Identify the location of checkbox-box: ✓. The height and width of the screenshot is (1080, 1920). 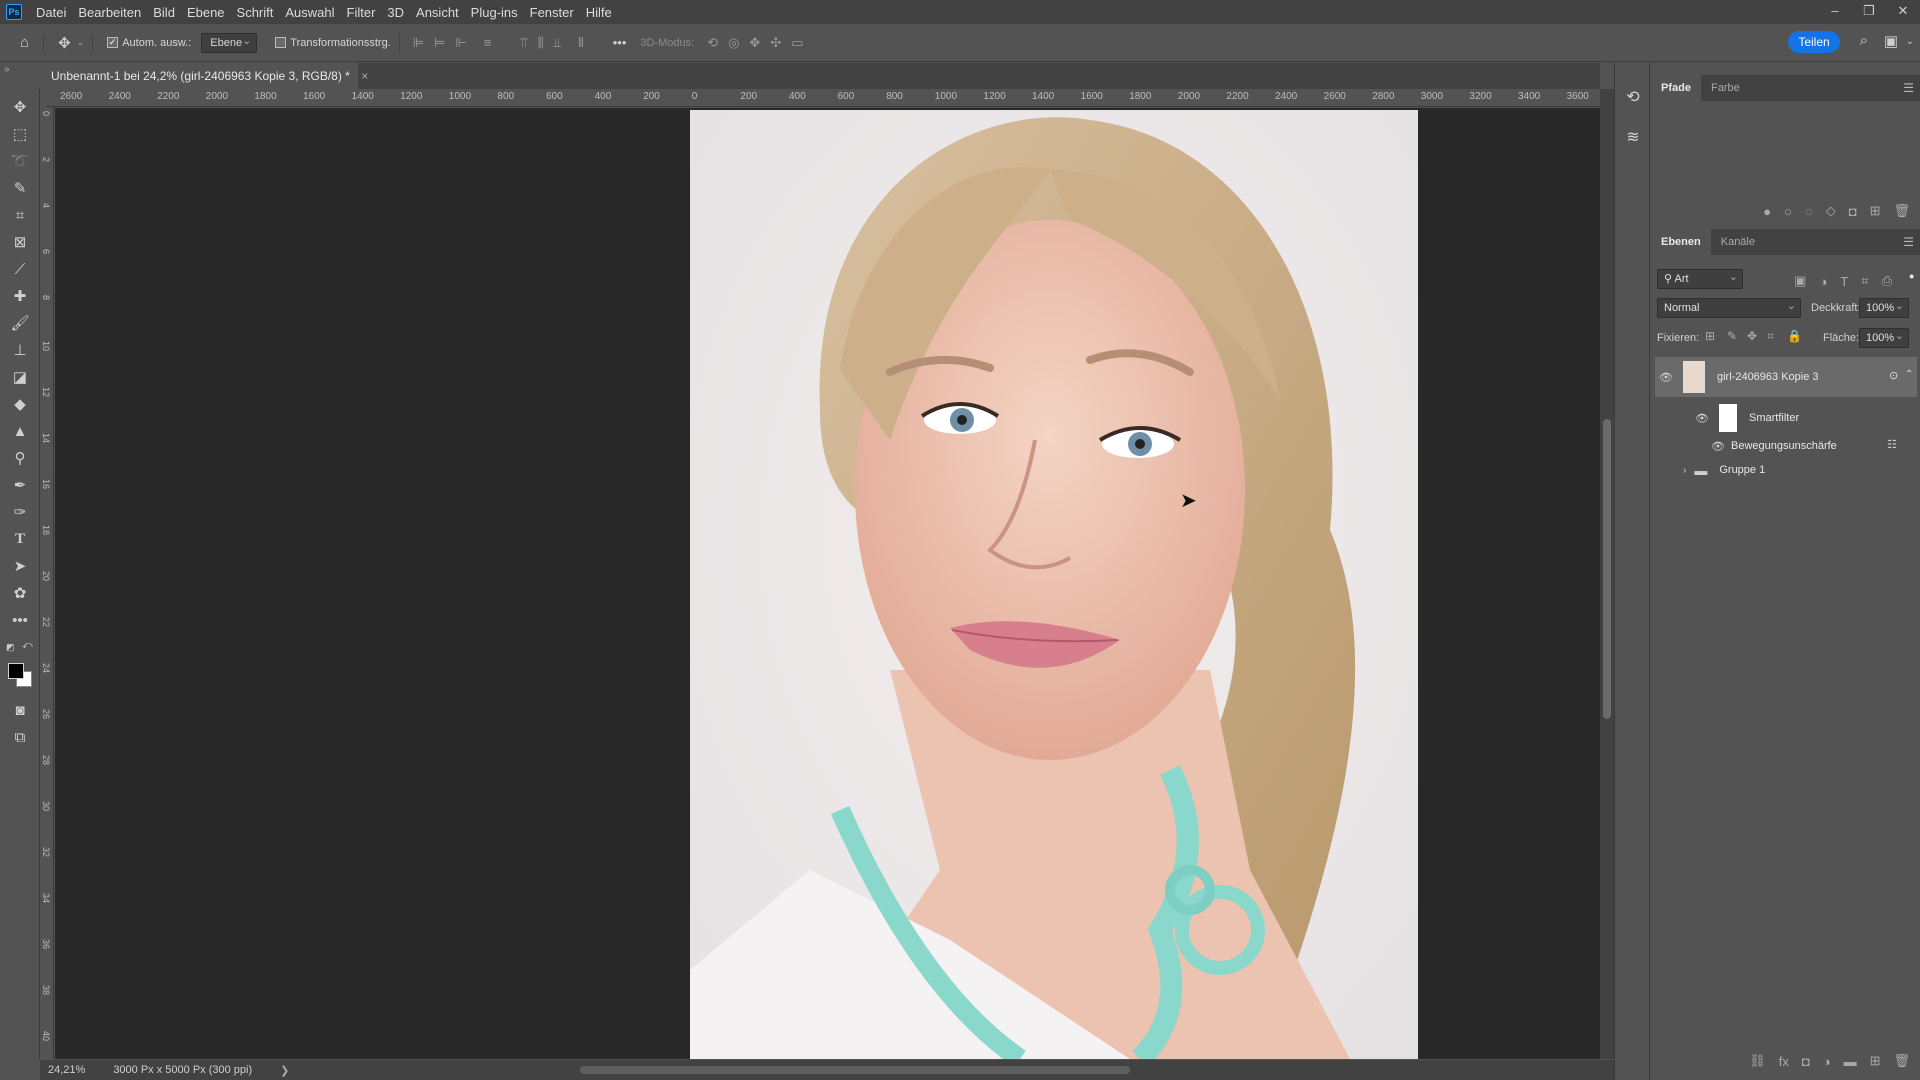
(113, 42).